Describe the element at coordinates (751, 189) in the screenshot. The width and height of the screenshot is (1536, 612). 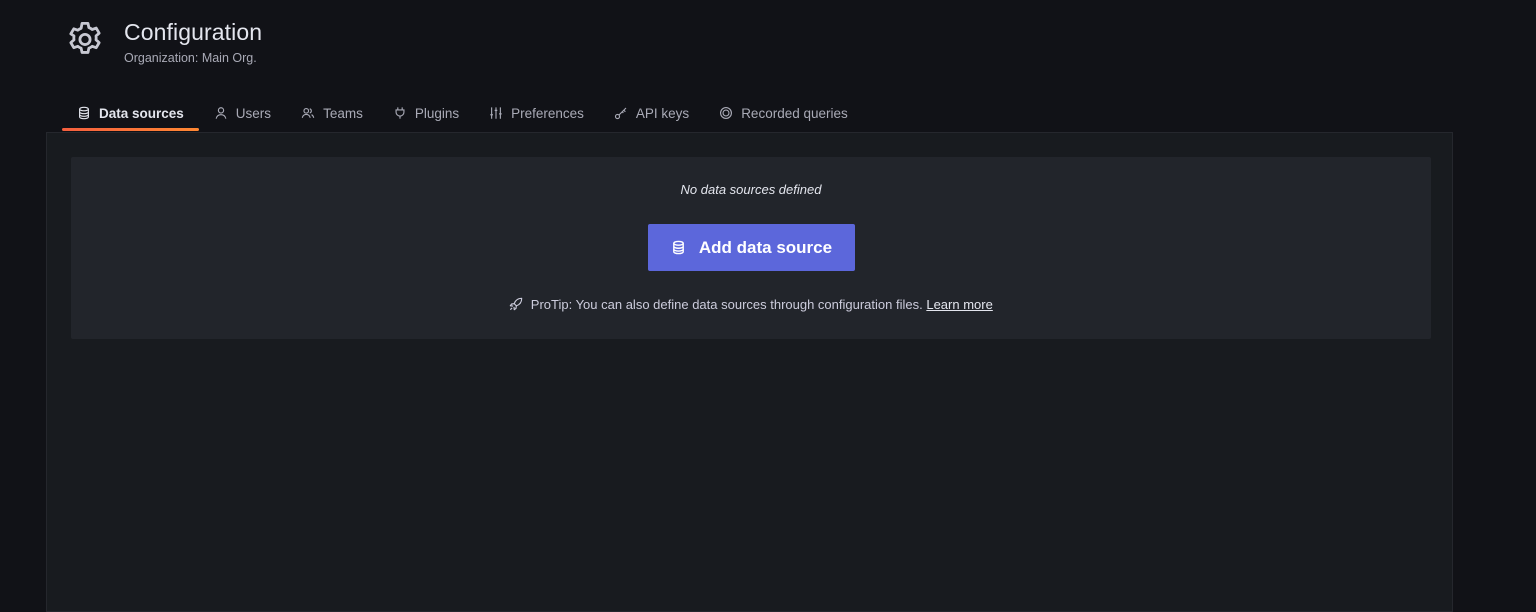
I see `empty-state-message: No data sources defined` at that location.